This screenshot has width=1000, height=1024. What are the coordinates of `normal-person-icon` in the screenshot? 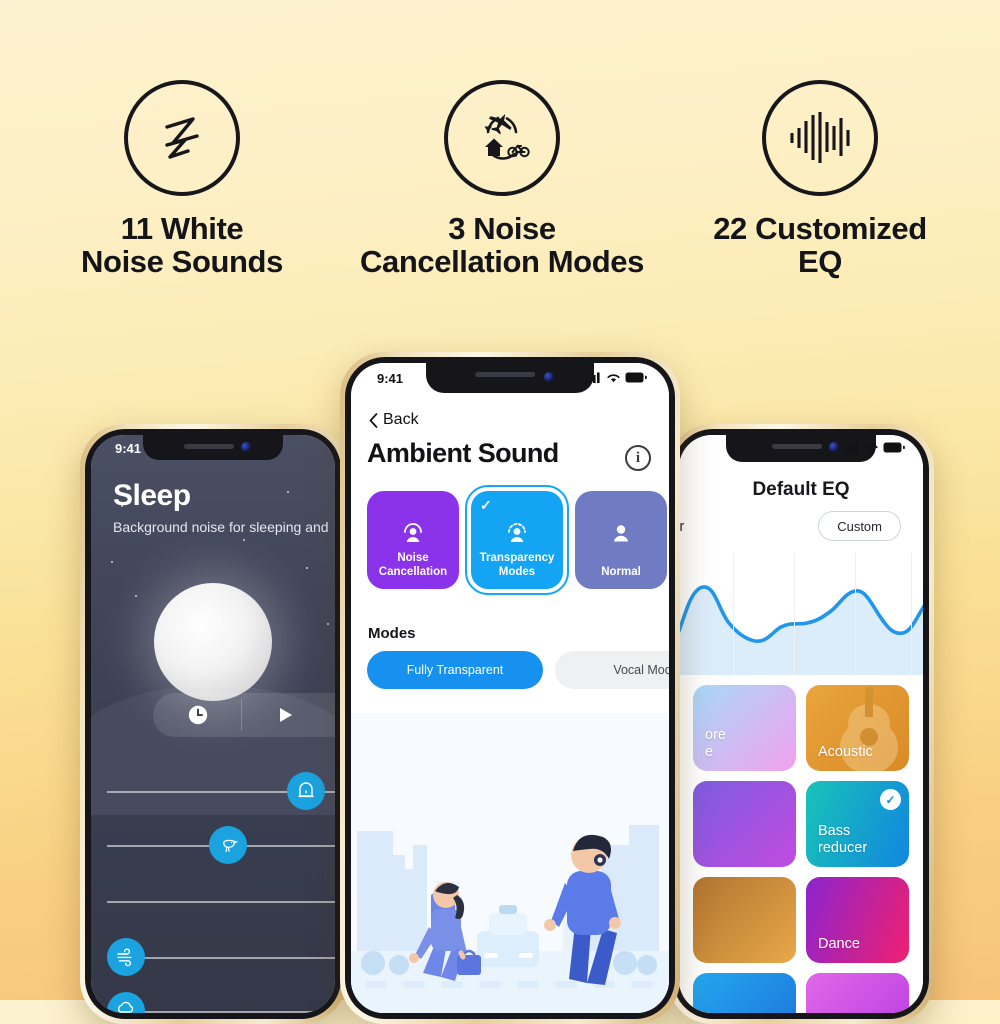 It's located at (621, 534).